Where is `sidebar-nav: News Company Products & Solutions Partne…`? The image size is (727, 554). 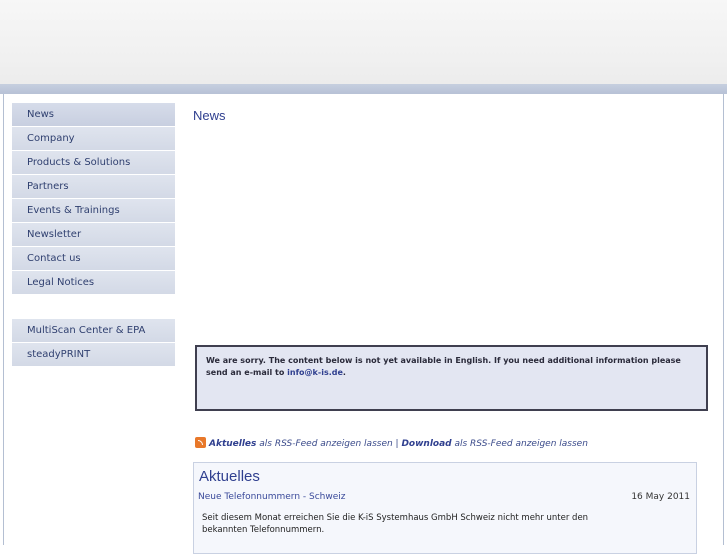 sidebar-nav: News Company Products & Solutions Partne… is located at coordinates (93, 235).